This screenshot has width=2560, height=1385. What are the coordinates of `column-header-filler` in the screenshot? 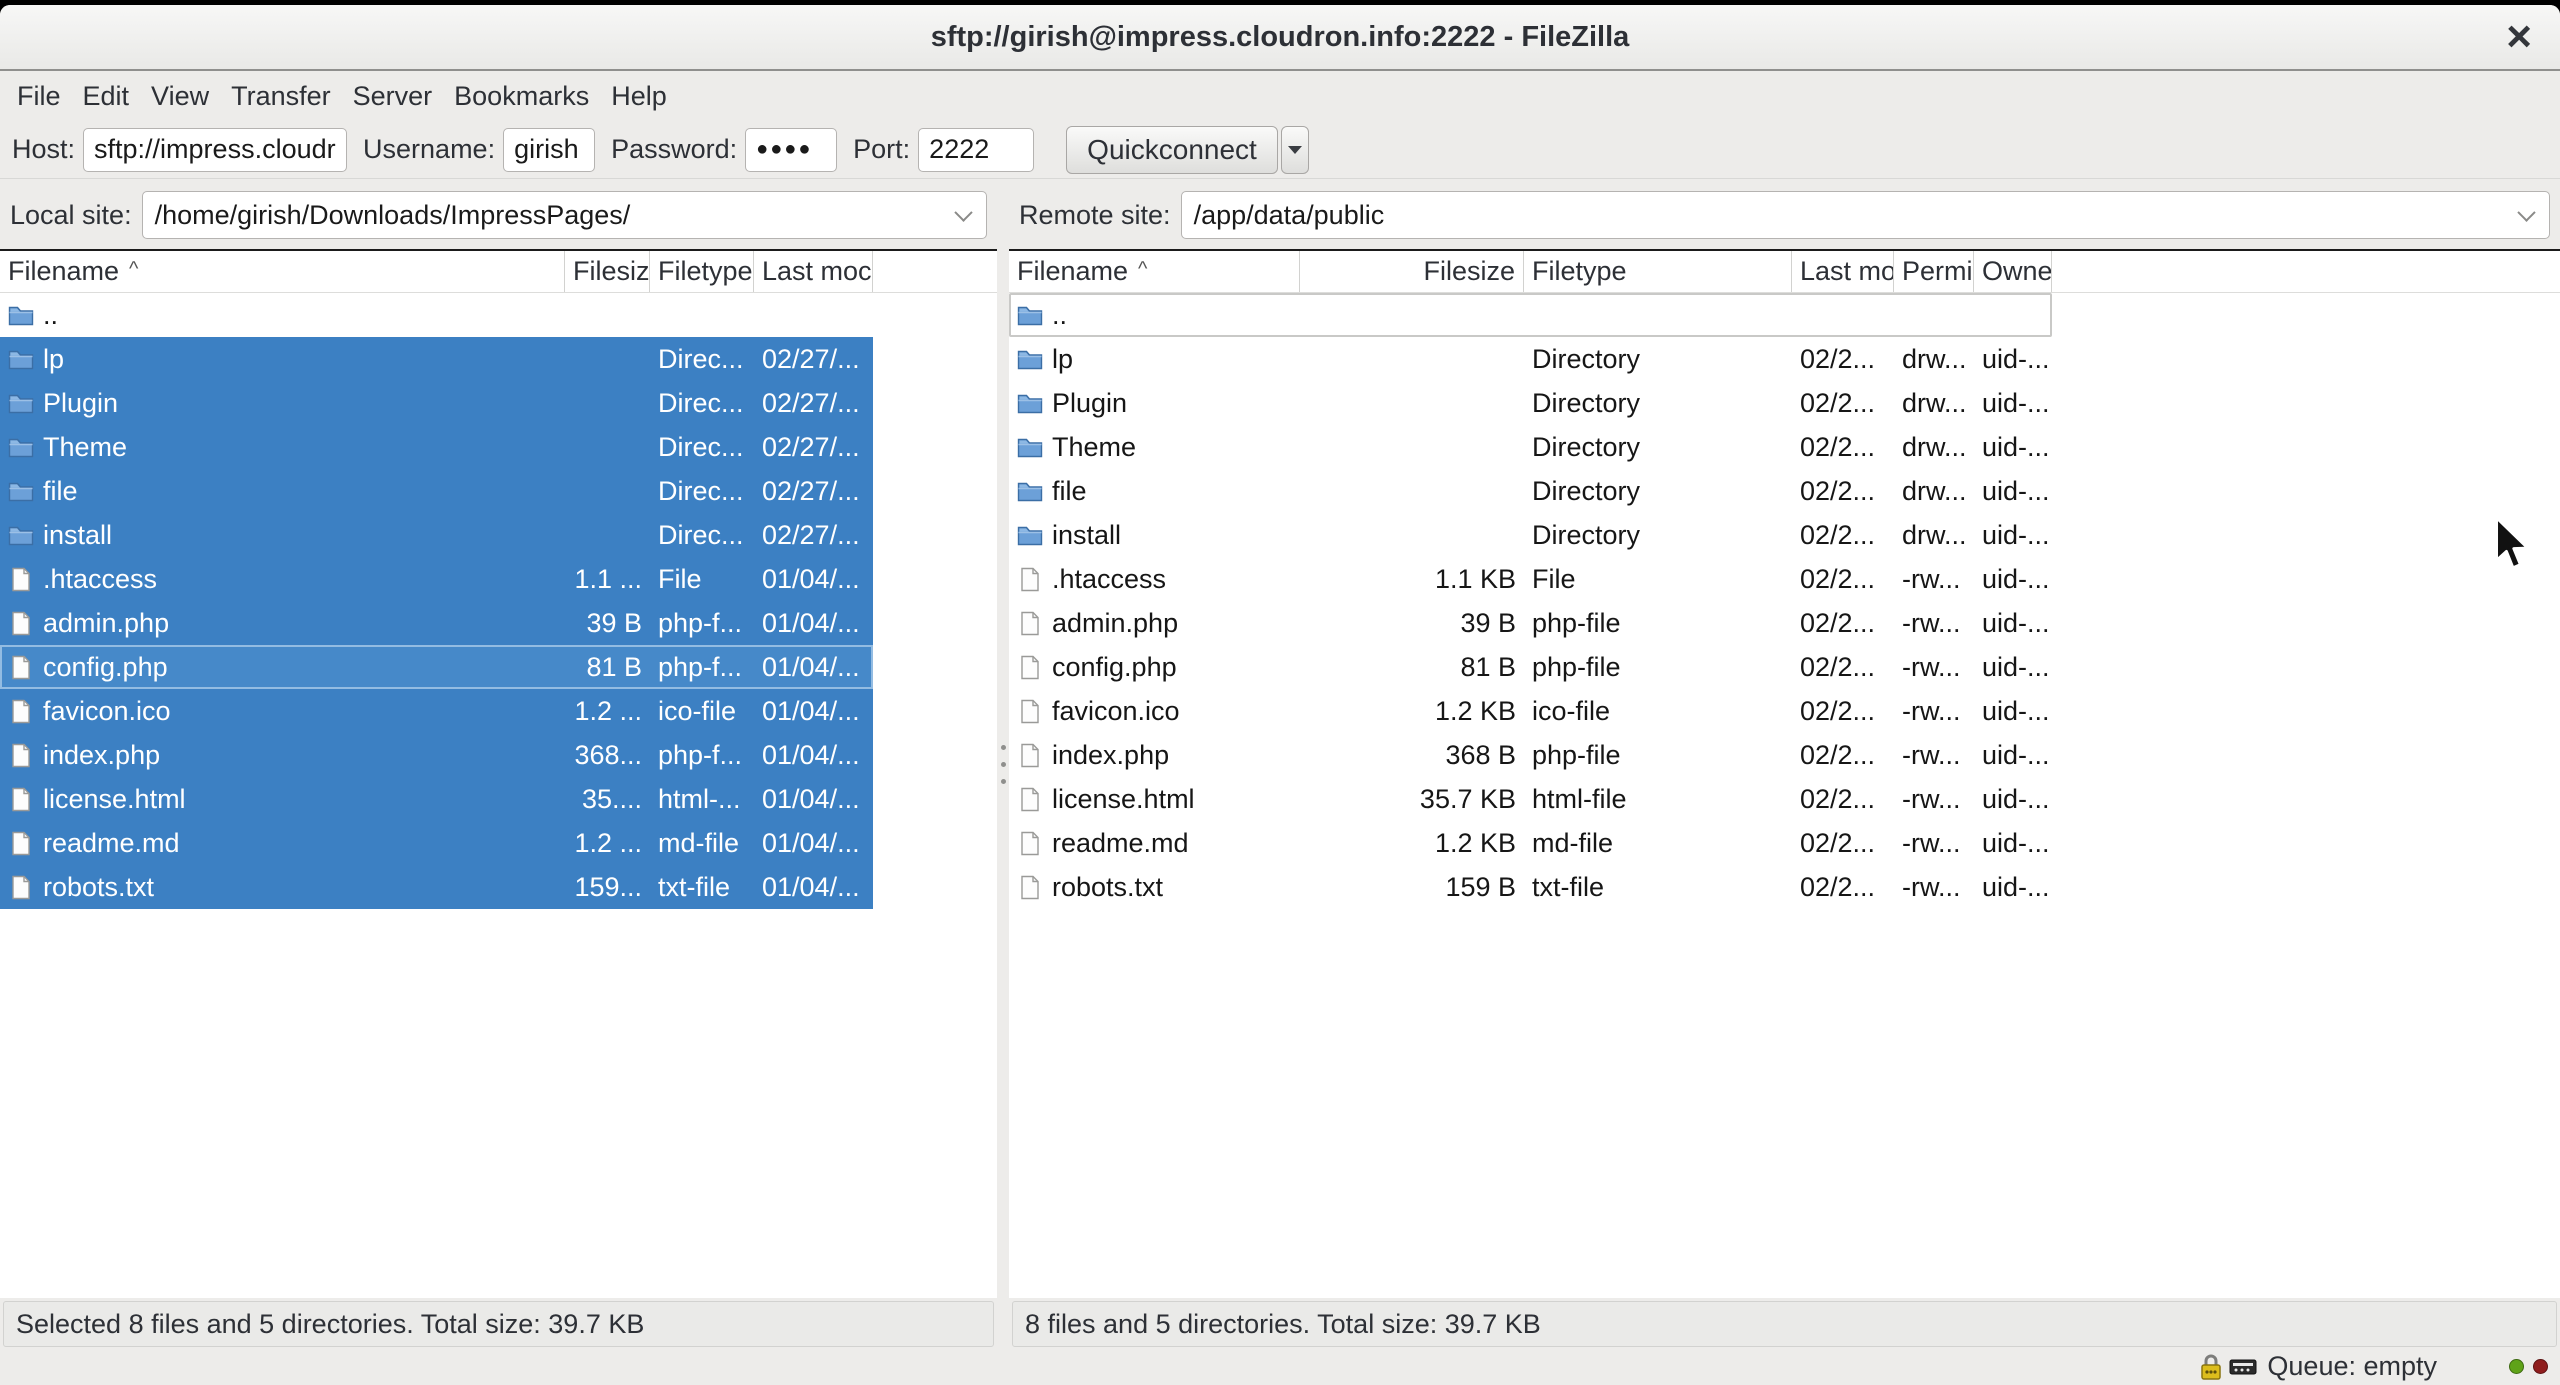 It's located at (935, 271).